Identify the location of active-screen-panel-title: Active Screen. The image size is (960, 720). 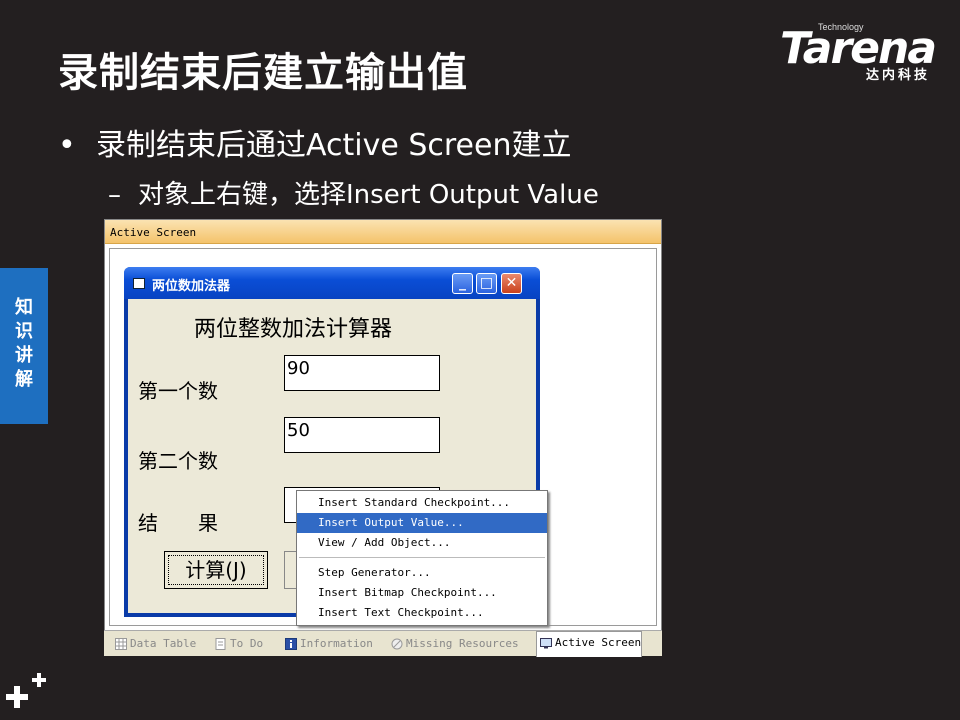
(383, 232).